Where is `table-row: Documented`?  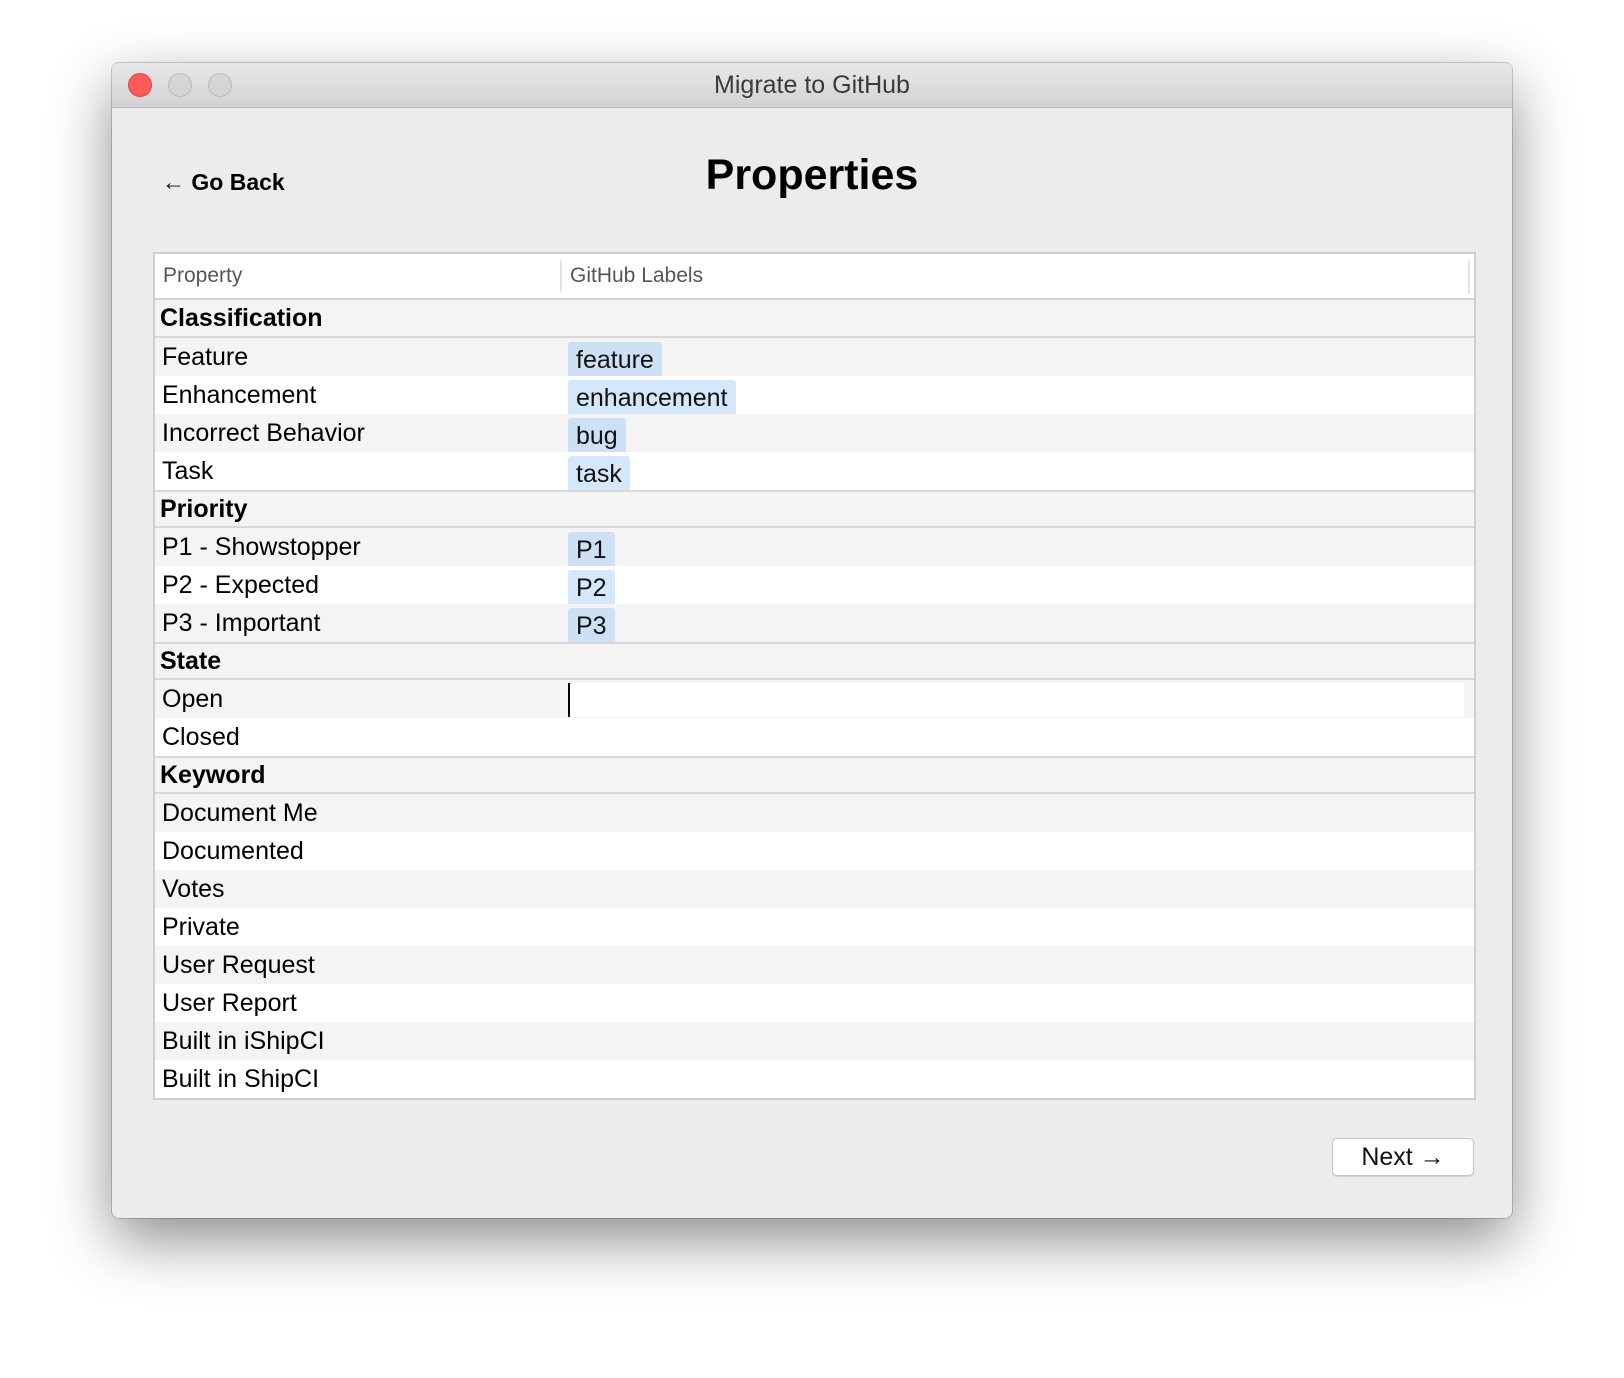
table-row: Documented is located at coordinates (814, 851).